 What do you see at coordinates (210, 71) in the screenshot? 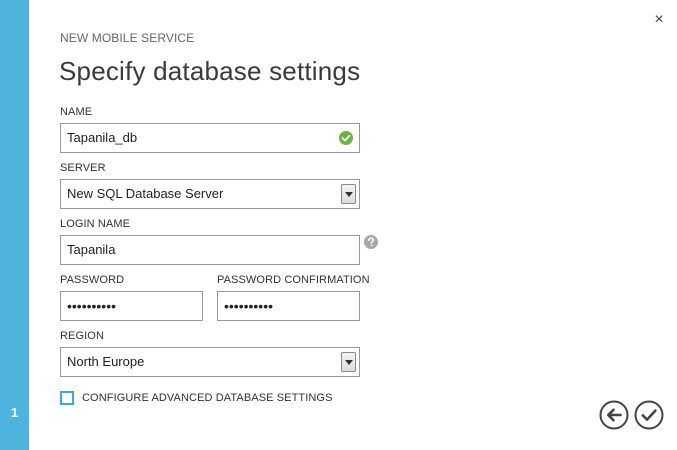
I see `page-title: Specify database settings` at bounding box center [210, 71].